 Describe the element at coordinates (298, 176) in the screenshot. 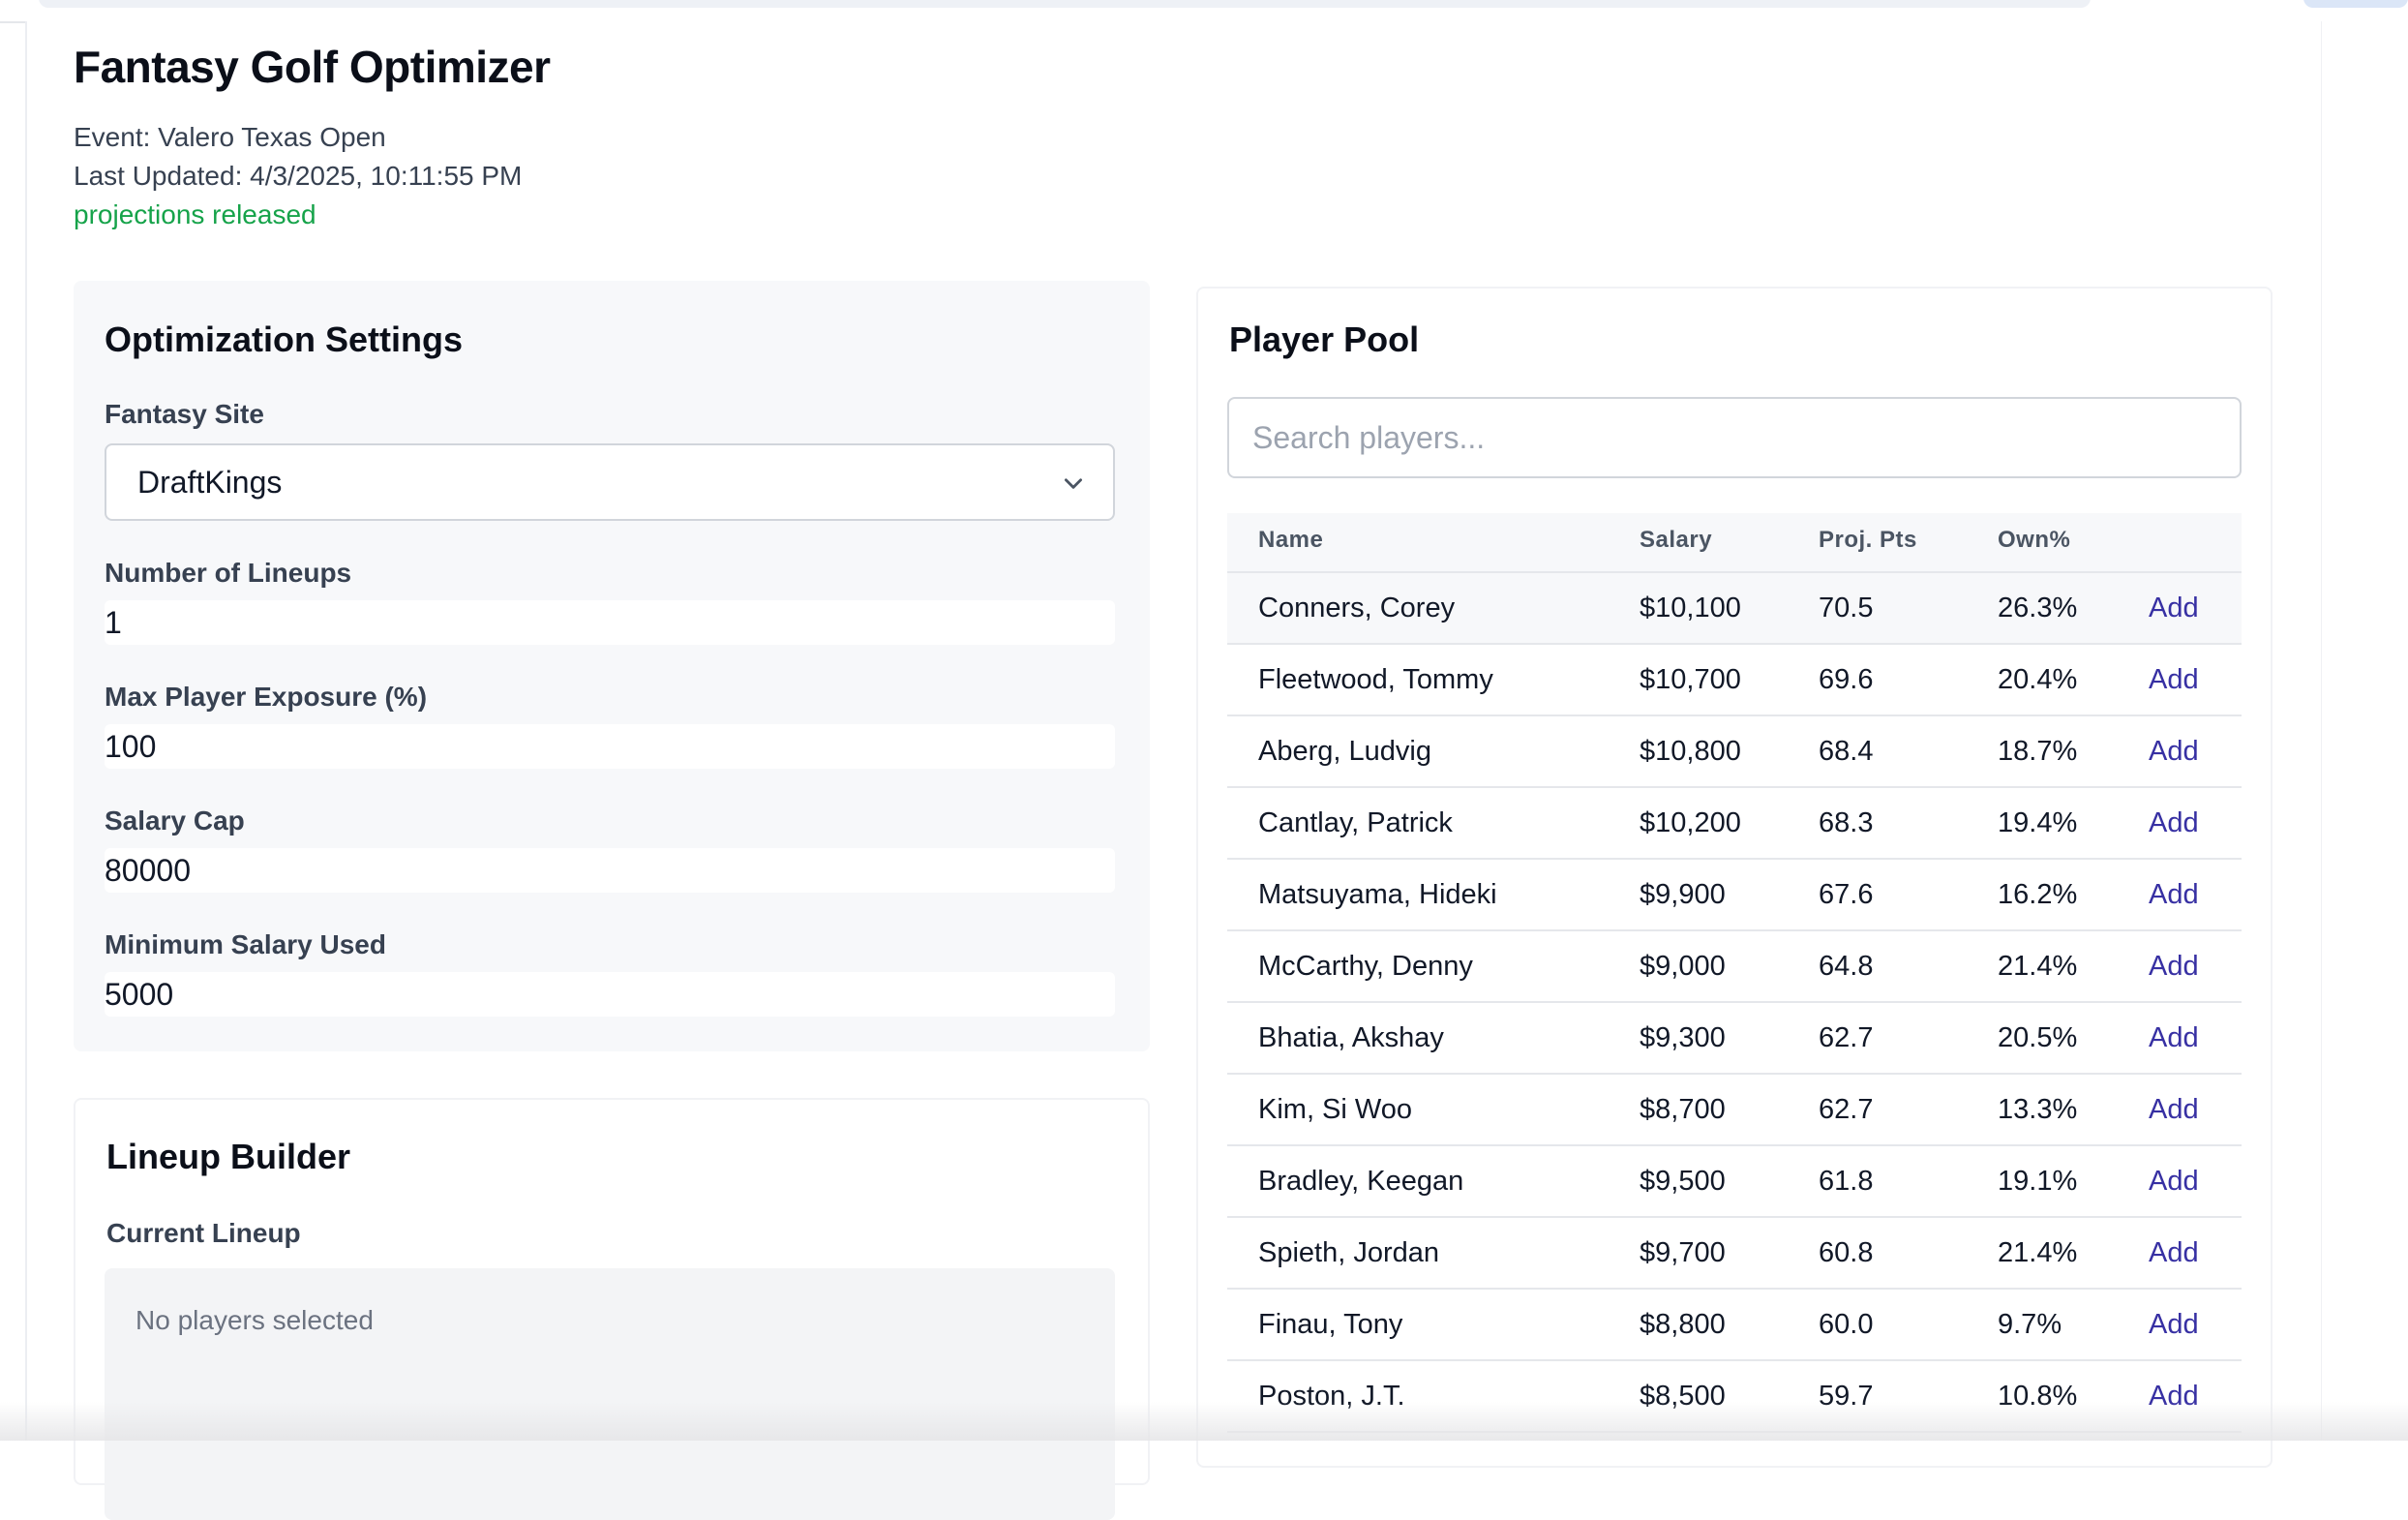

I see `last-updated: Last Updated: 4/3/2025, 10:11:55 PM` at that location.